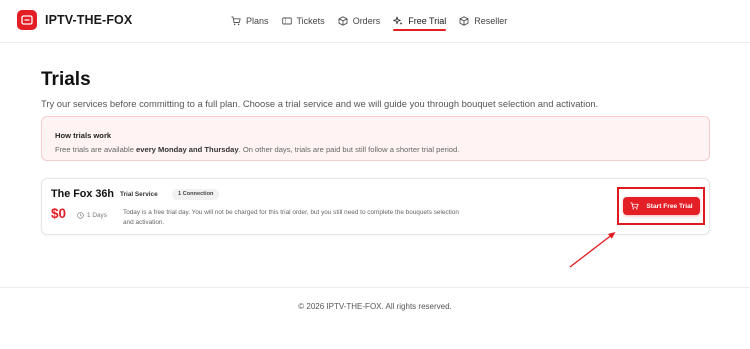  What do you see at coordinates (427, 20) in the screenshot?
I see `nav-label: Free Trial` at bounding box center [427, 20].